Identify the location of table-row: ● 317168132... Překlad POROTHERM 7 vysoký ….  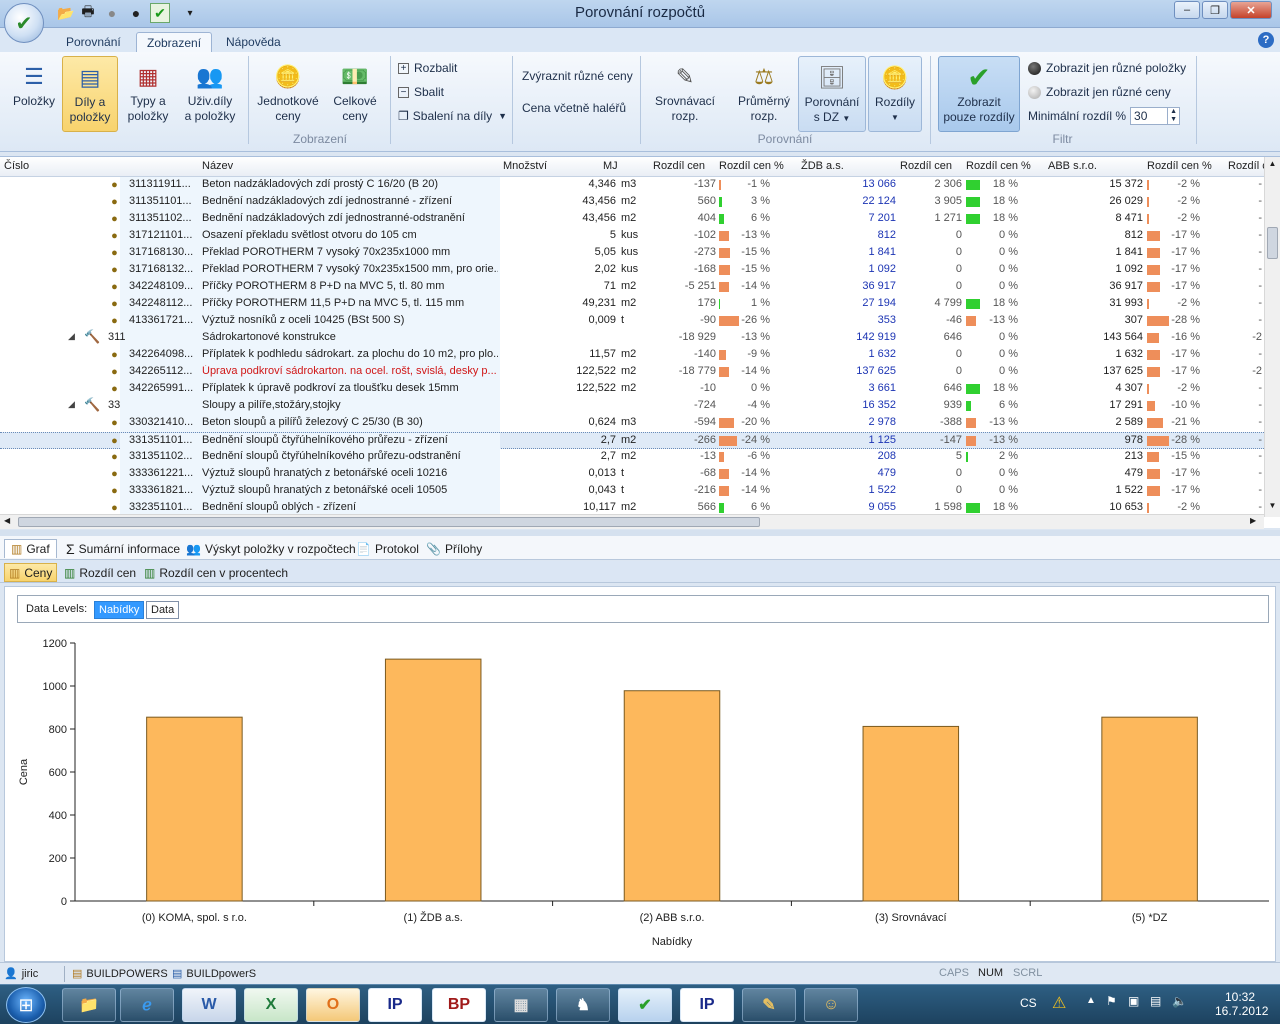
(632, 270).